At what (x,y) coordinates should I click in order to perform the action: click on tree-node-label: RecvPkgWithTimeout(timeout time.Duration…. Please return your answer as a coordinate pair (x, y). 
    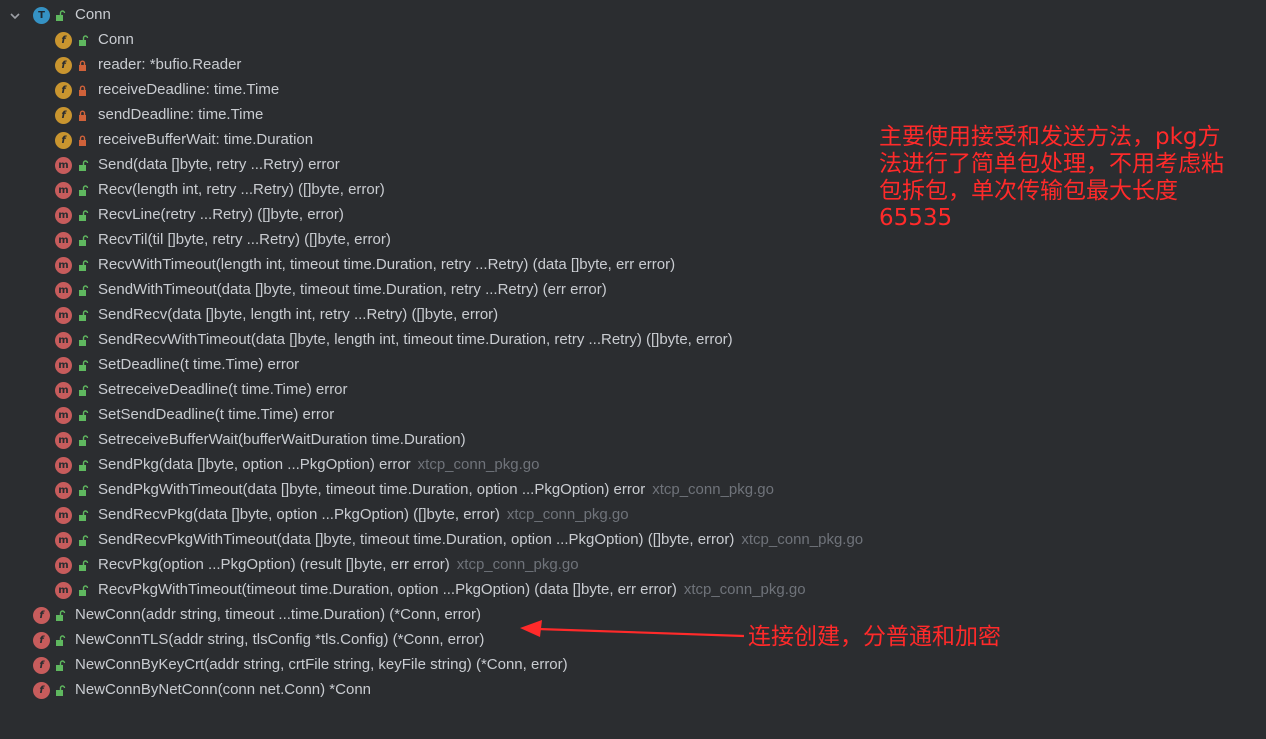
    Looking at the image, I should click on (452, 589).